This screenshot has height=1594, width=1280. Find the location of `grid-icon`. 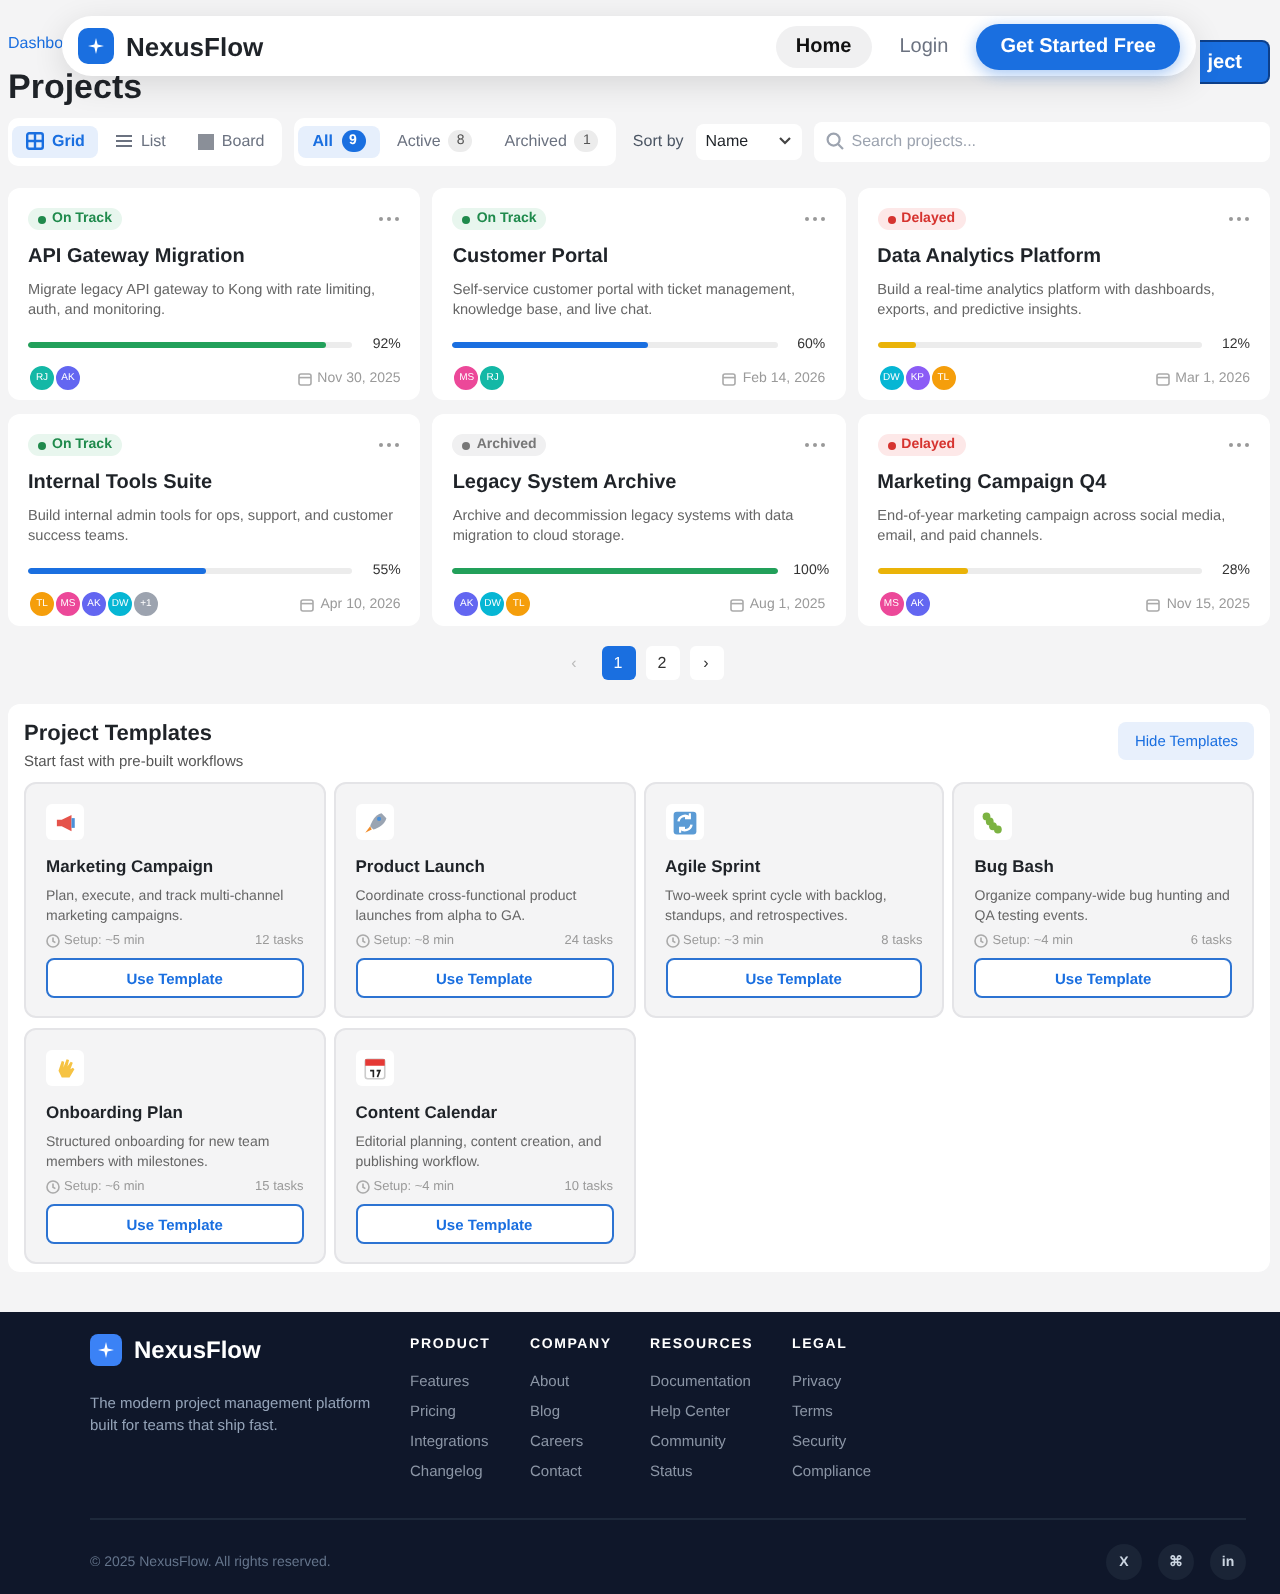

grid-icon is located at coordinates (35, 141).